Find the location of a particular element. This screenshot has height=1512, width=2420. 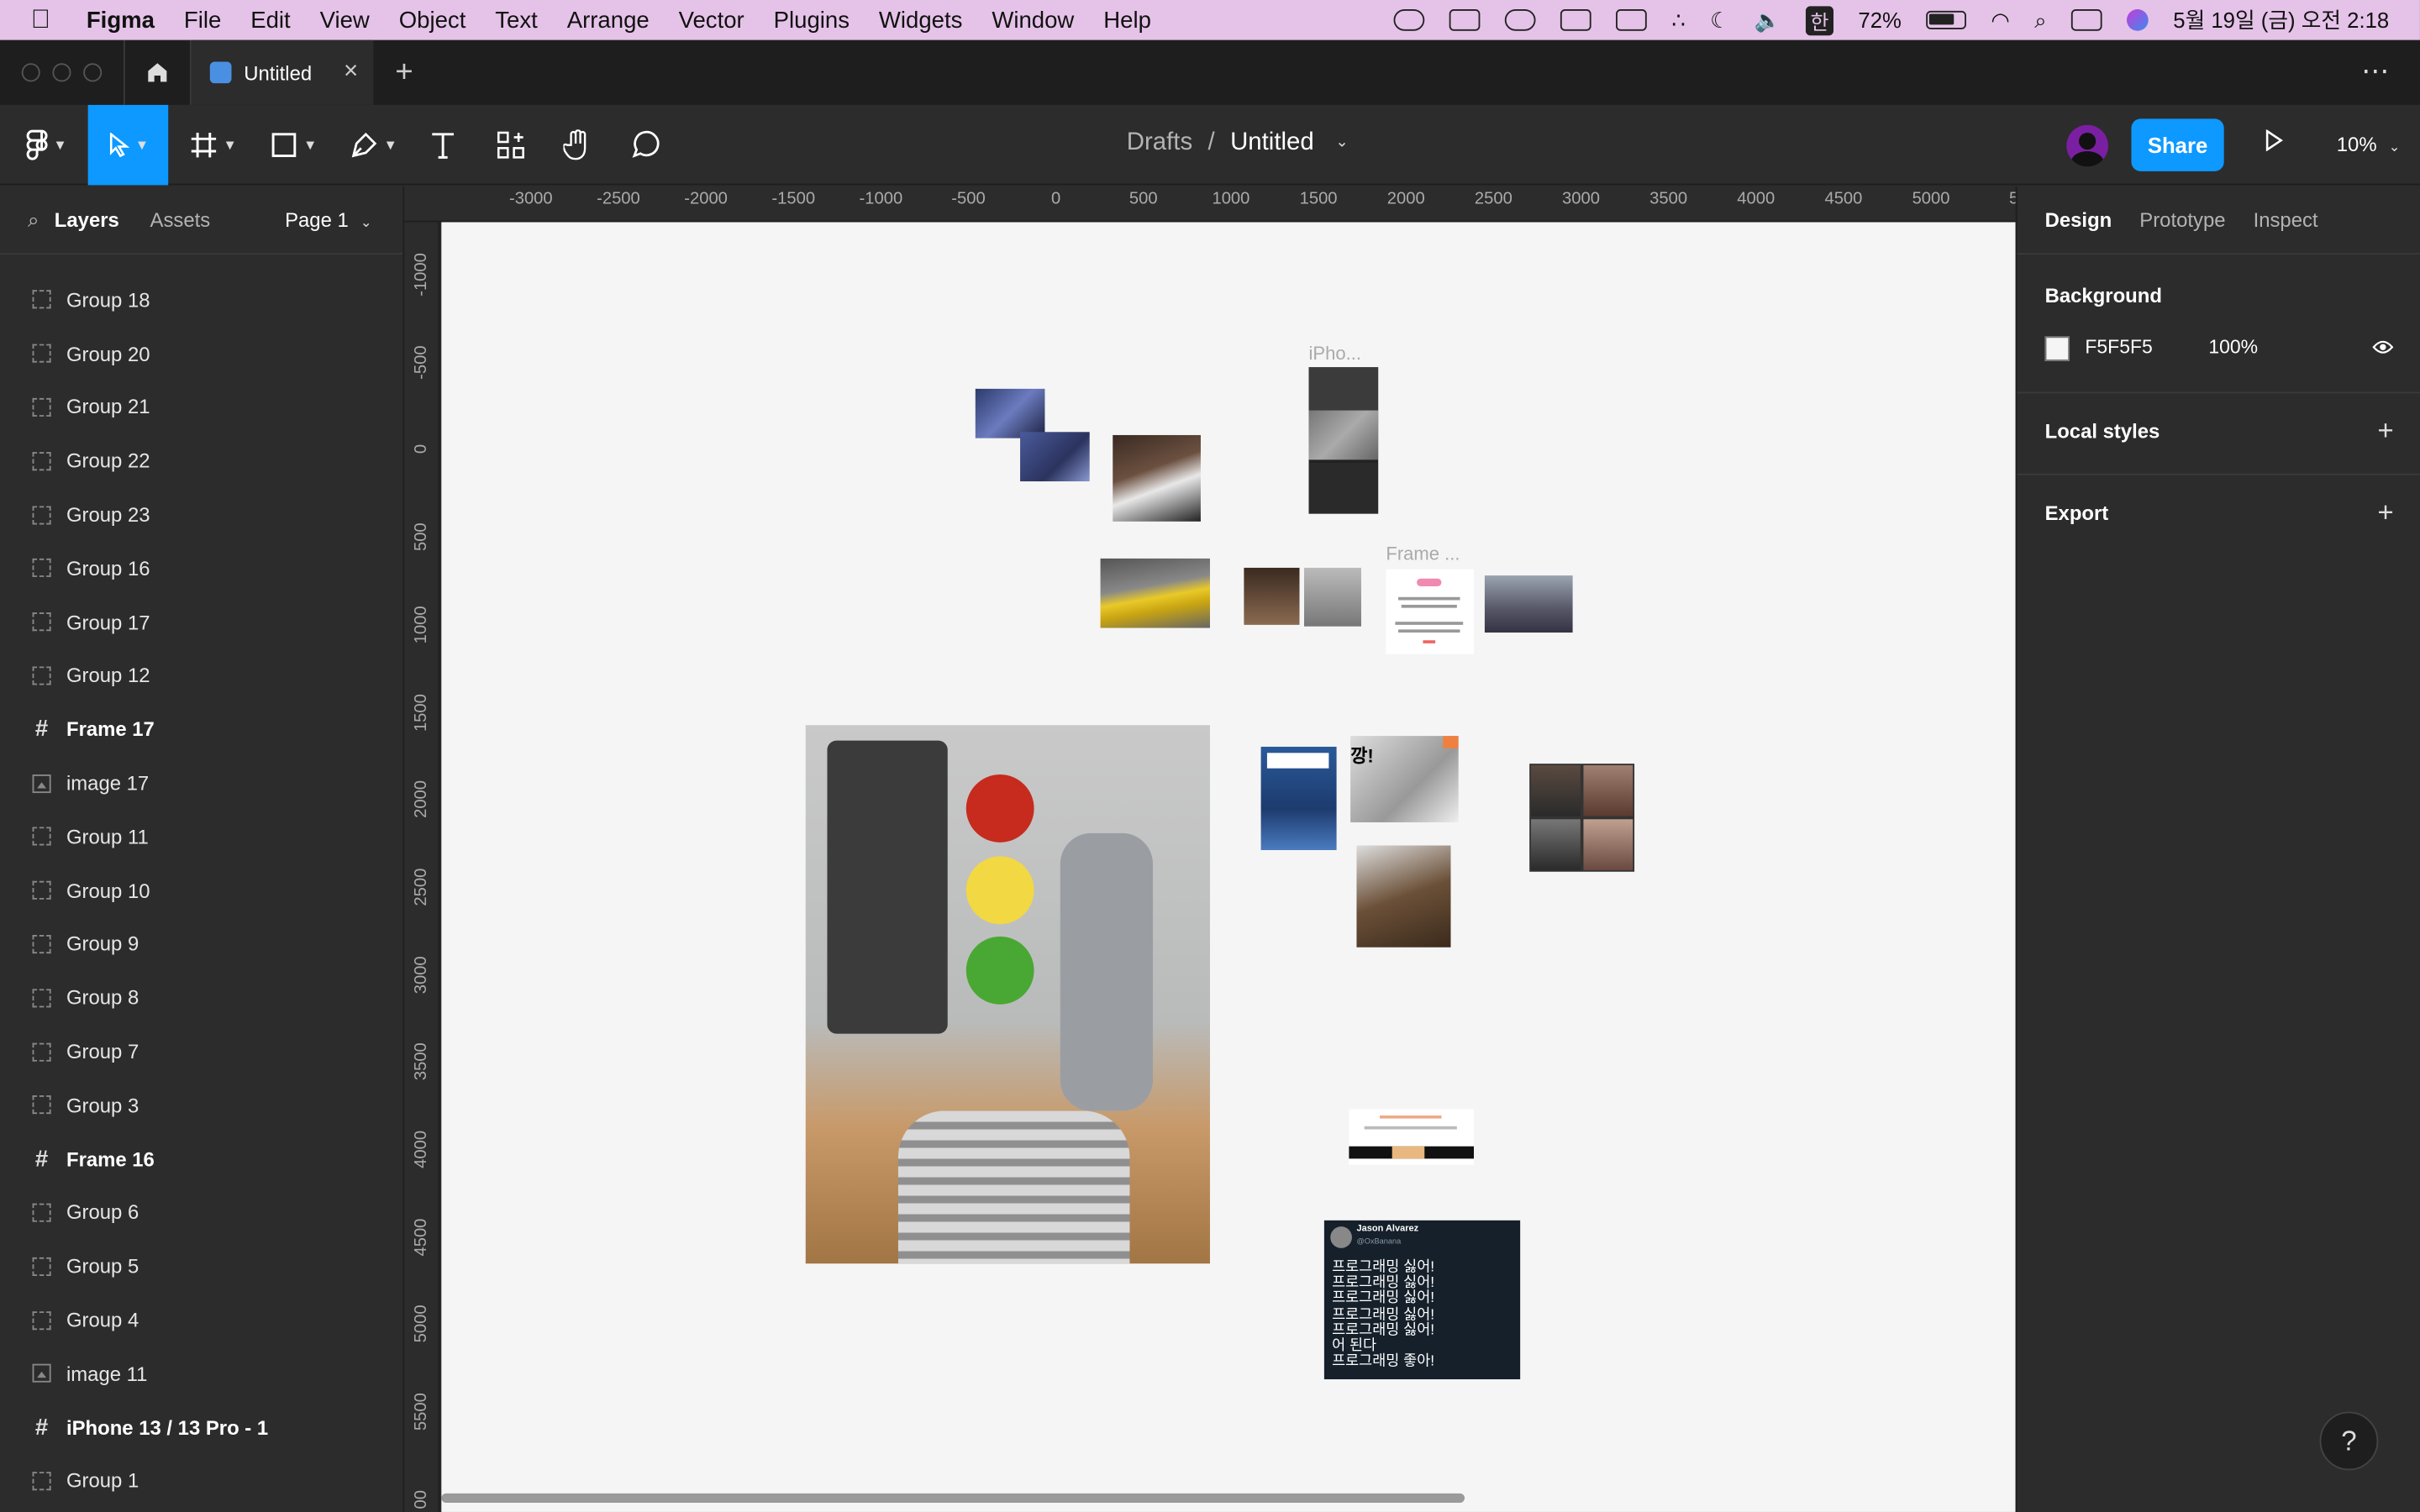

layer-row: image 17 is located at coordinates (201, 783).